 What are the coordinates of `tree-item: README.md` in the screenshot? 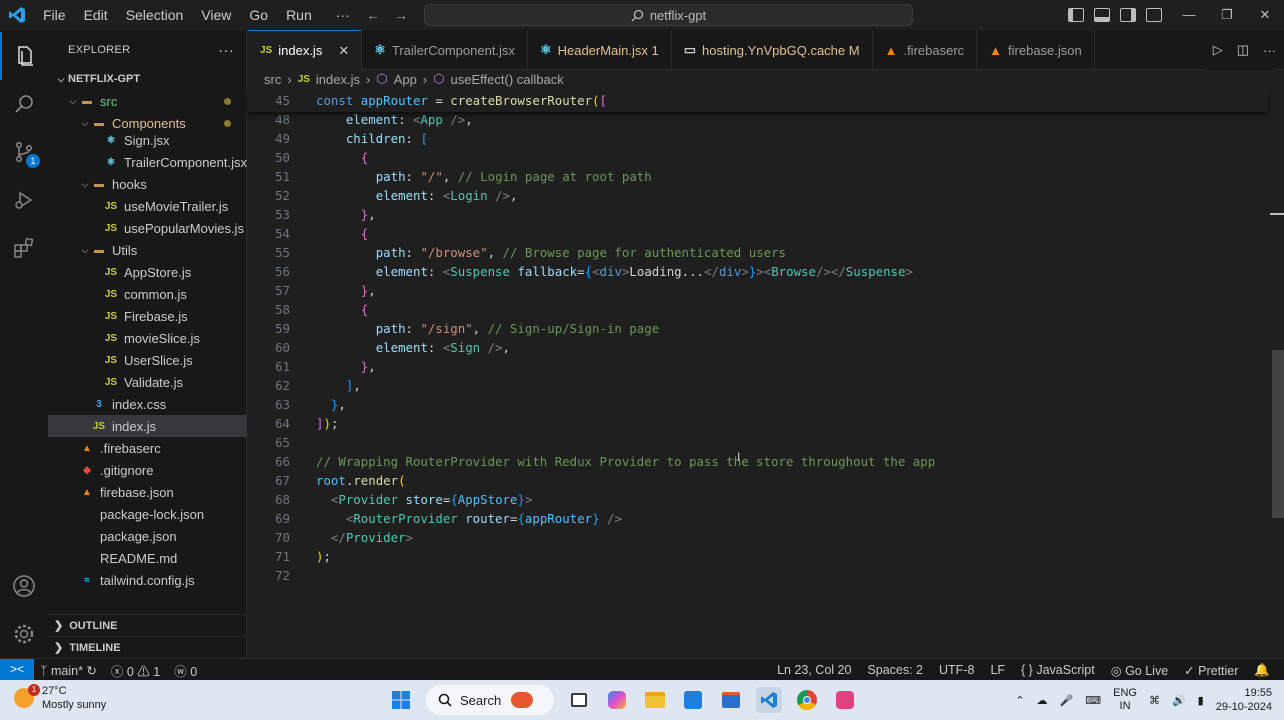 It's located at (147, 558).